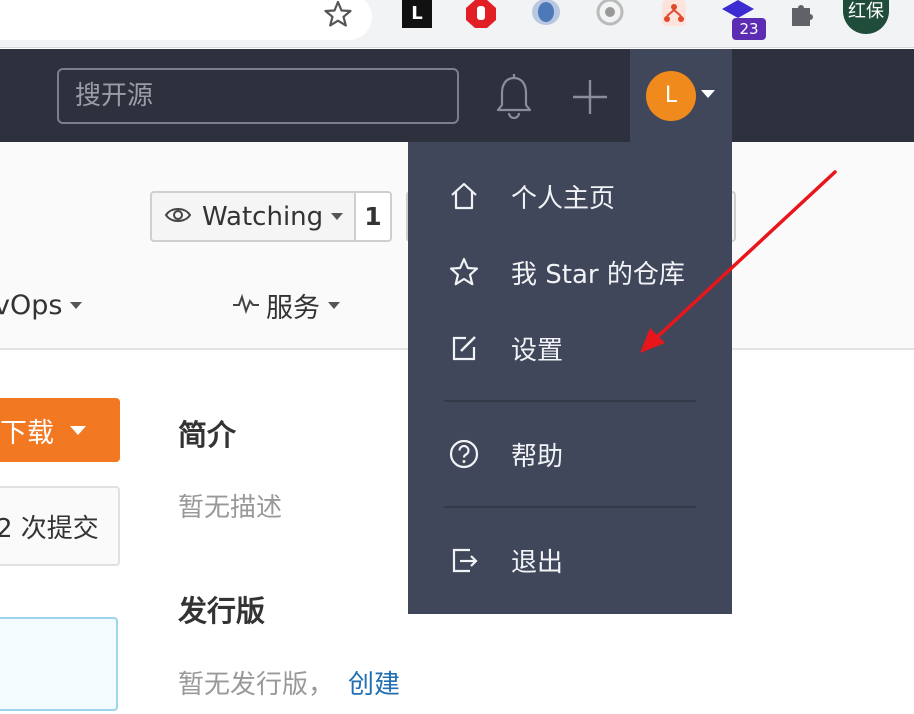 This screenshot has height=714, width=914. I want to click on extension-l-icon: L, so click(417, 14).